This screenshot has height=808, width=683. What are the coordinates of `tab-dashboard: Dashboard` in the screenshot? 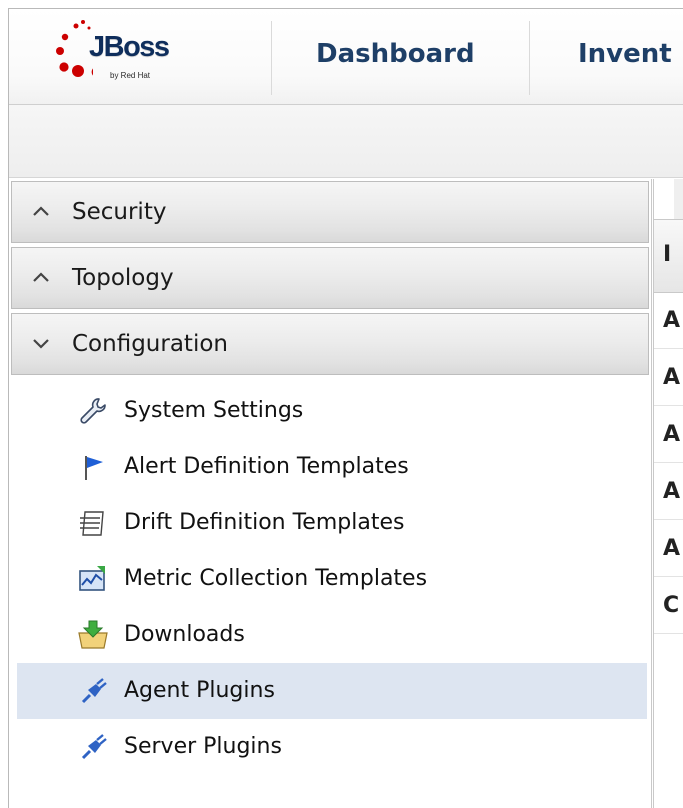 It's located at (395, 54).